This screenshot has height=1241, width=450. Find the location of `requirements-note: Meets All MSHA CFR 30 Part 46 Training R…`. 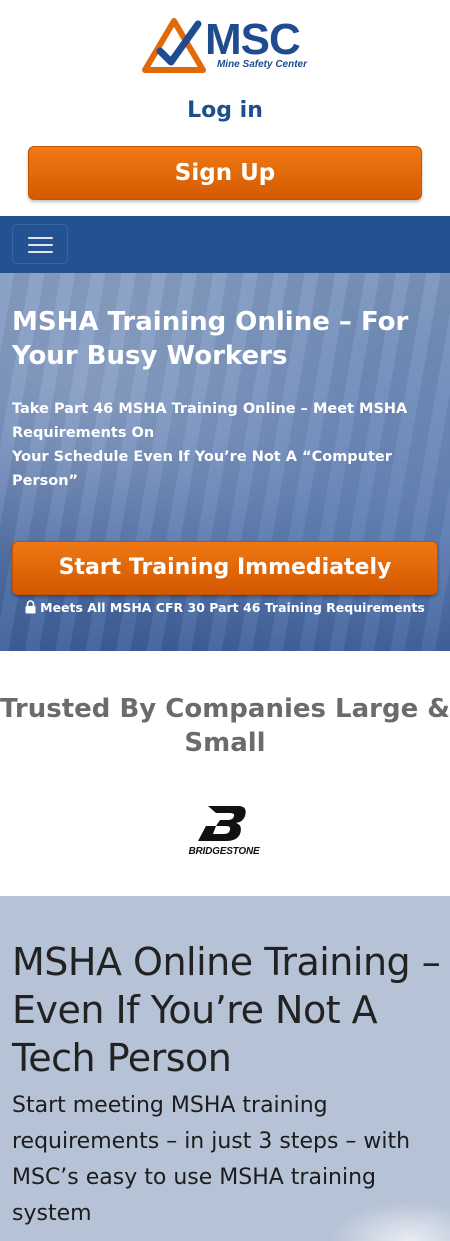

requirements-note: Meets All MSHA CFR 30 Part 46 Training R… is located at coordinates (225, 608).